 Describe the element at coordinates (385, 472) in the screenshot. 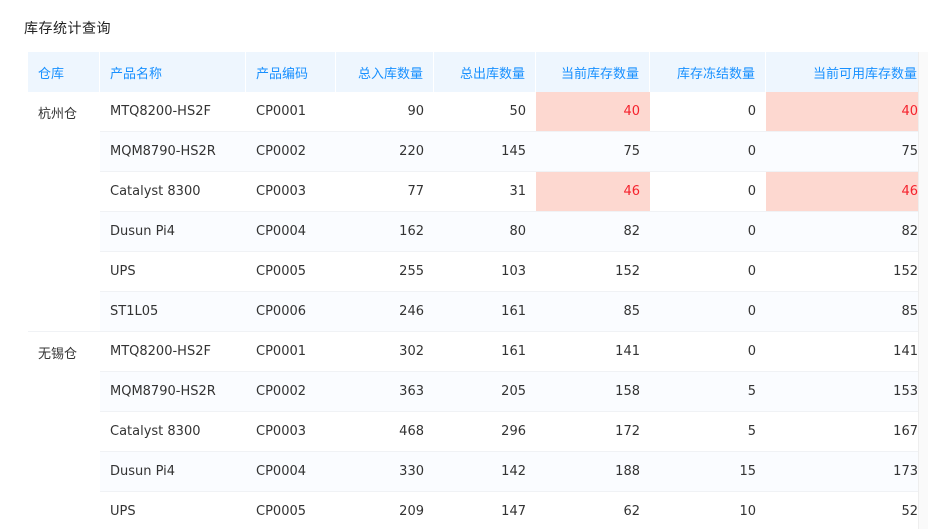

I see `cell-total-in: 330` at that location.